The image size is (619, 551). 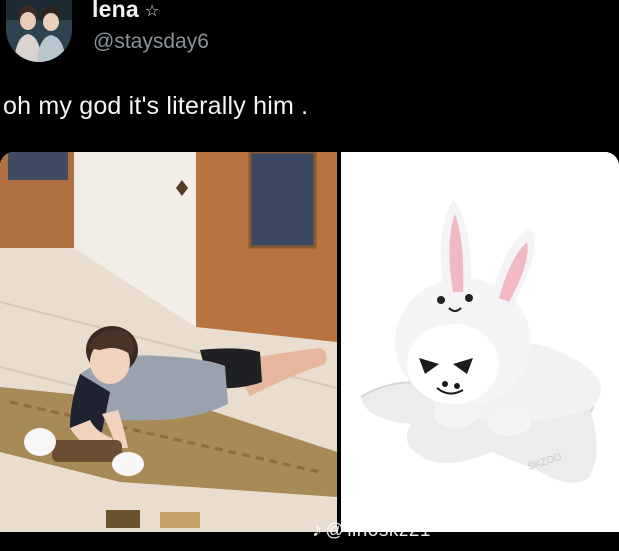 I want to click on author-name-row: lena ☆, so click(x=125, y=12).